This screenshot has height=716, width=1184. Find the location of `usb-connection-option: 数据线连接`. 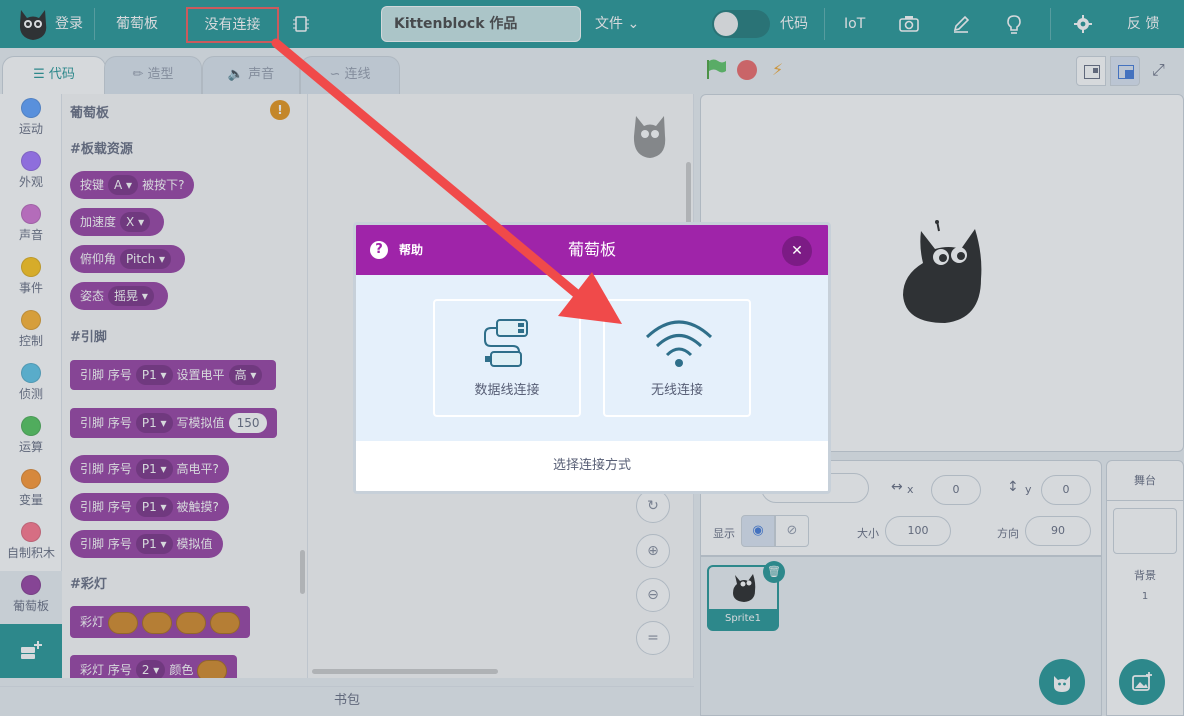

usb-connection-option: 数据线连接 is located at coordinates (507, 358).